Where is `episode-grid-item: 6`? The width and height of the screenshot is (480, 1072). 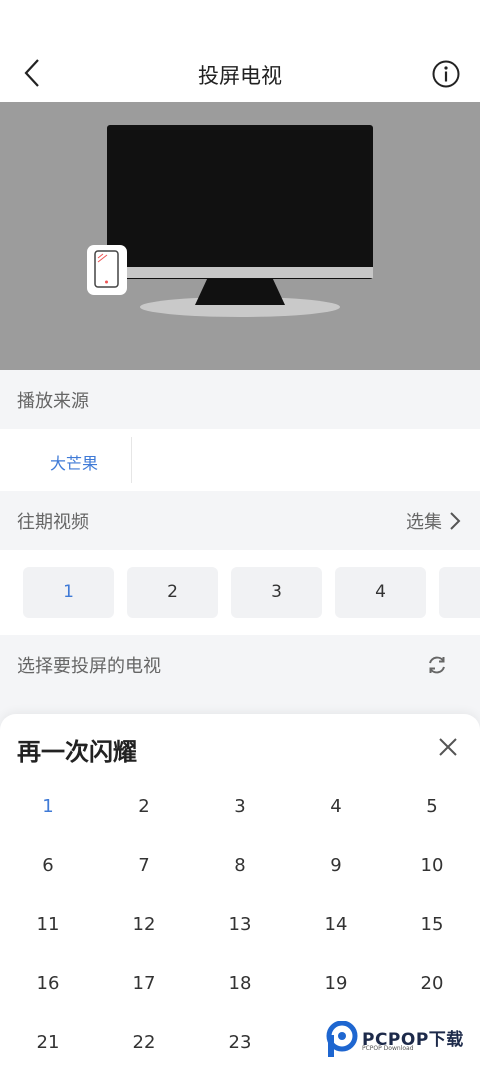 episode-grid-item: 6 is located at coordinates (48, 866).